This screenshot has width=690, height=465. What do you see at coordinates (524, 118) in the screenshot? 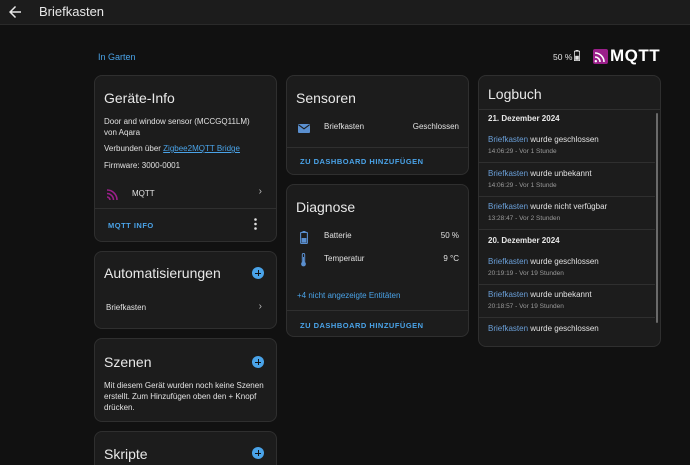
I see `log-day-header: 21. Dezember 2024` at bounding box center [524, 118].